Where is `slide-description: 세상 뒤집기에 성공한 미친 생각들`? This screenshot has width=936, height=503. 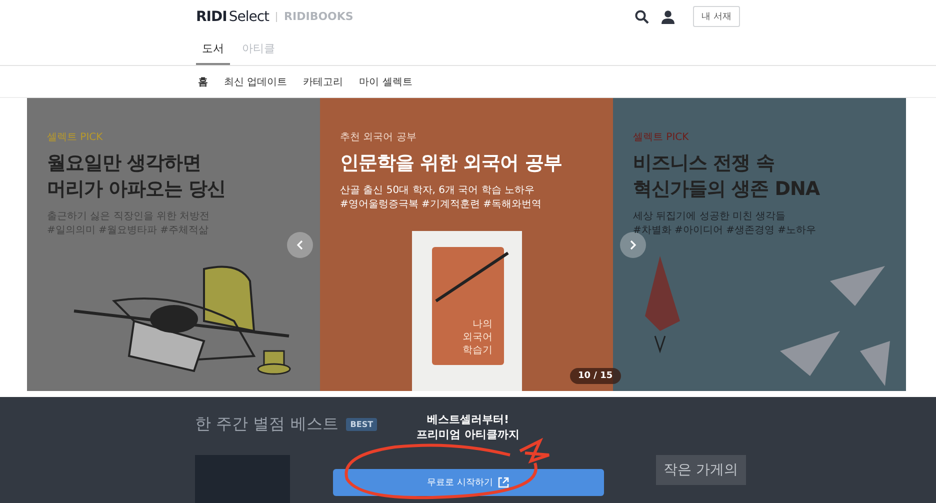 slide-description: 세상 뒤집기에 성공한 미친 생각들 is located at coordinates (710, 217).